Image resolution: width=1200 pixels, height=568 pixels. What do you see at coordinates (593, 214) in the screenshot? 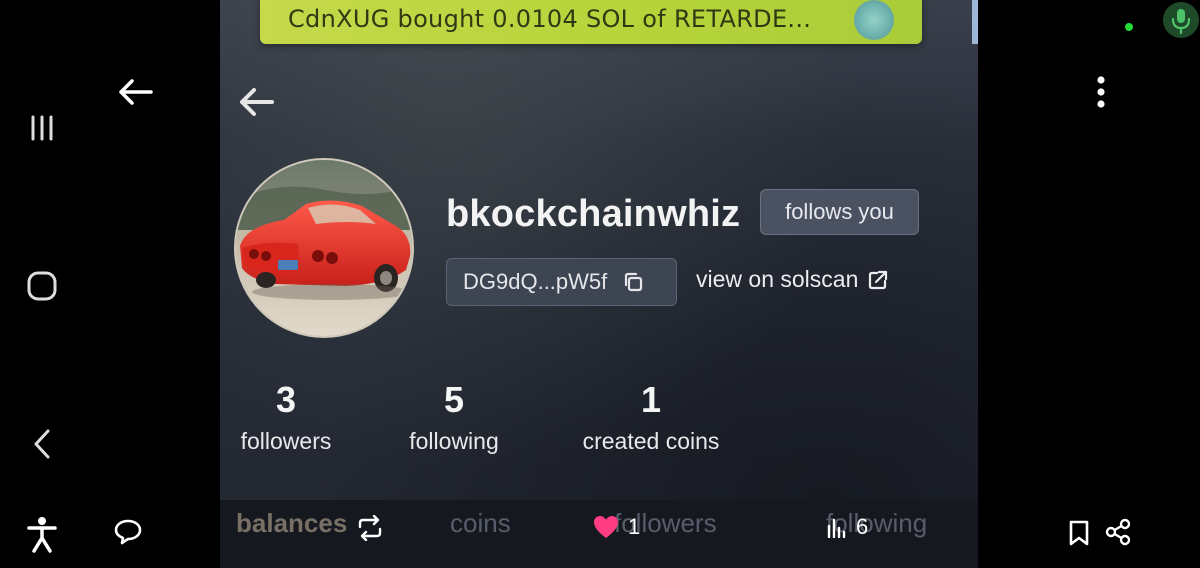
I see `username: bkockchainwhiz` at bounding box center [593, 214].